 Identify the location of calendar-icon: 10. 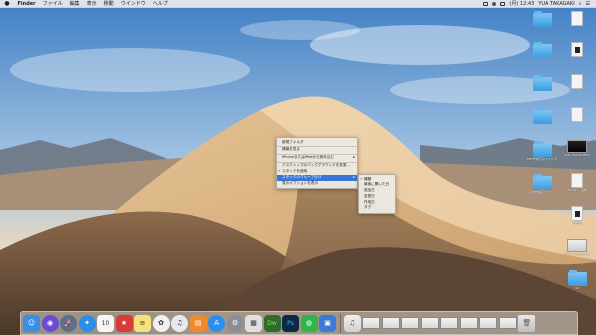
(105, 323).